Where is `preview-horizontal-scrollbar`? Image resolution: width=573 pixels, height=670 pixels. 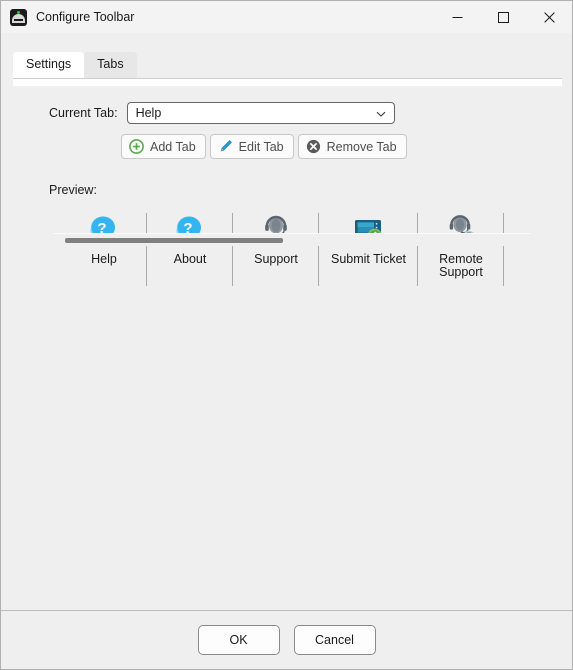
preview-horizontal-scrollbar is located at coordinates (292, 239).